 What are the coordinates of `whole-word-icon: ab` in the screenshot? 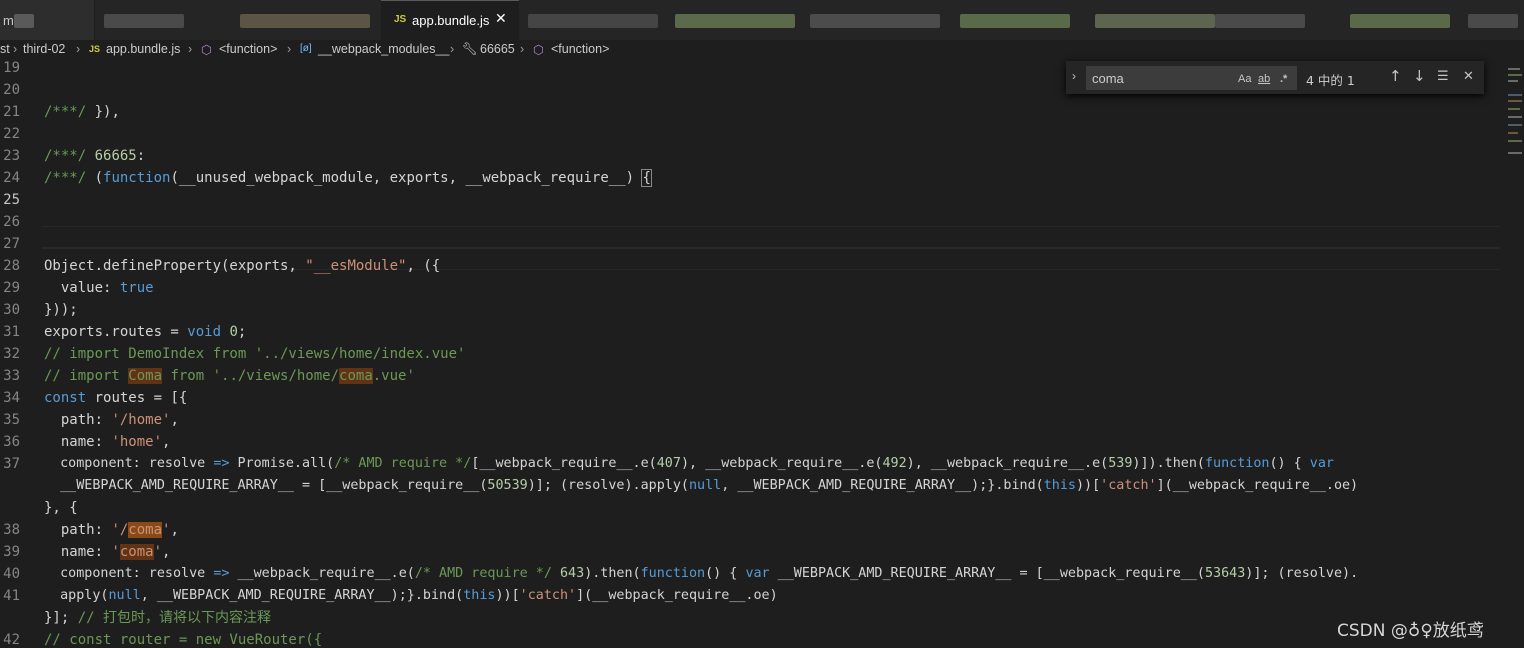 It's located at (1264, 79).